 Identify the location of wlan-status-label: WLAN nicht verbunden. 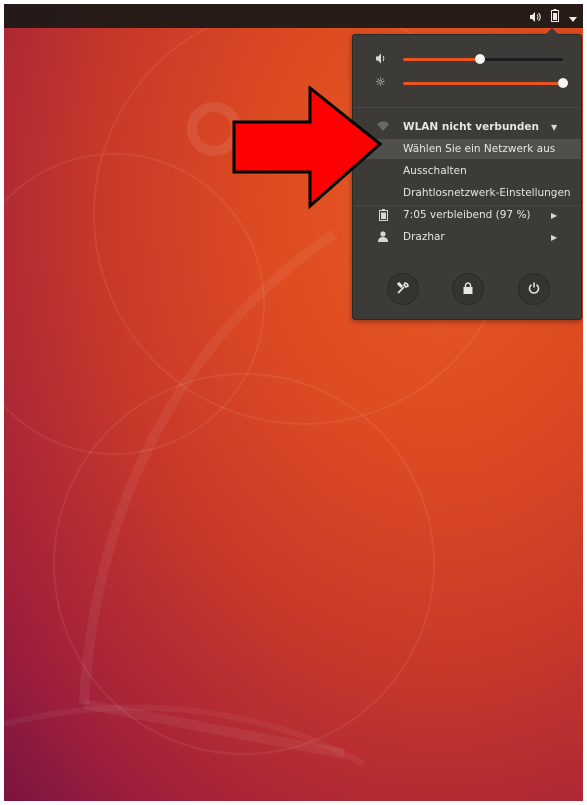
(471, 127).